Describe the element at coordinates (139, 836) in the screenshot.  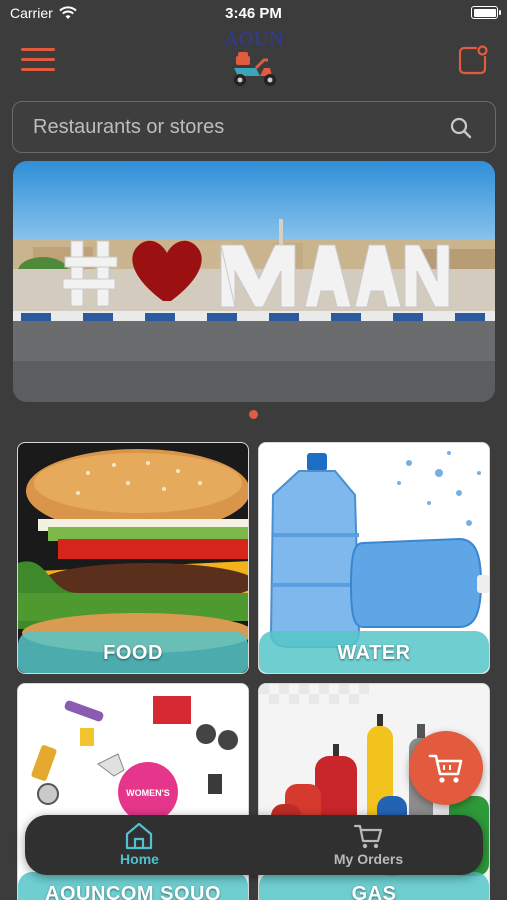
I see `home-icon` at that location.